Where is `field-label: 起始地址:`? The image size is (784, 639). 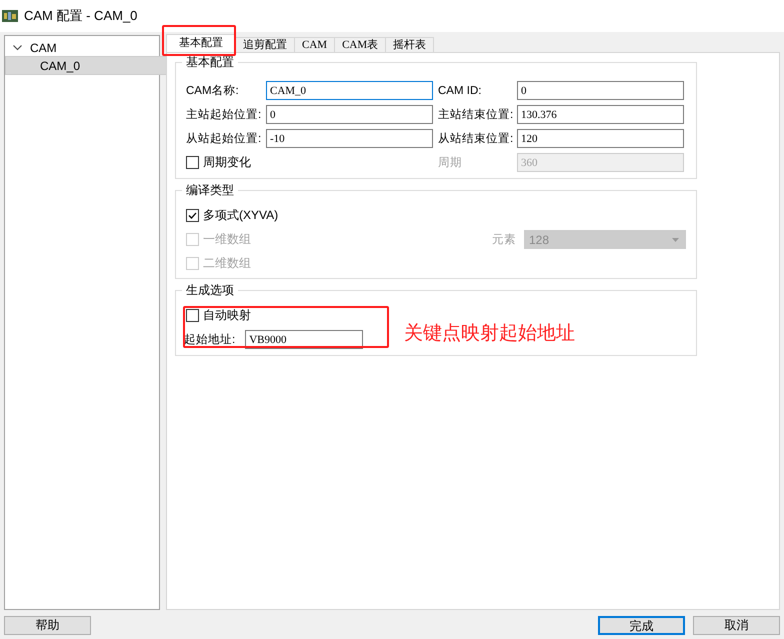 field-label: 起始地址: is located at coordinates (210, 339).